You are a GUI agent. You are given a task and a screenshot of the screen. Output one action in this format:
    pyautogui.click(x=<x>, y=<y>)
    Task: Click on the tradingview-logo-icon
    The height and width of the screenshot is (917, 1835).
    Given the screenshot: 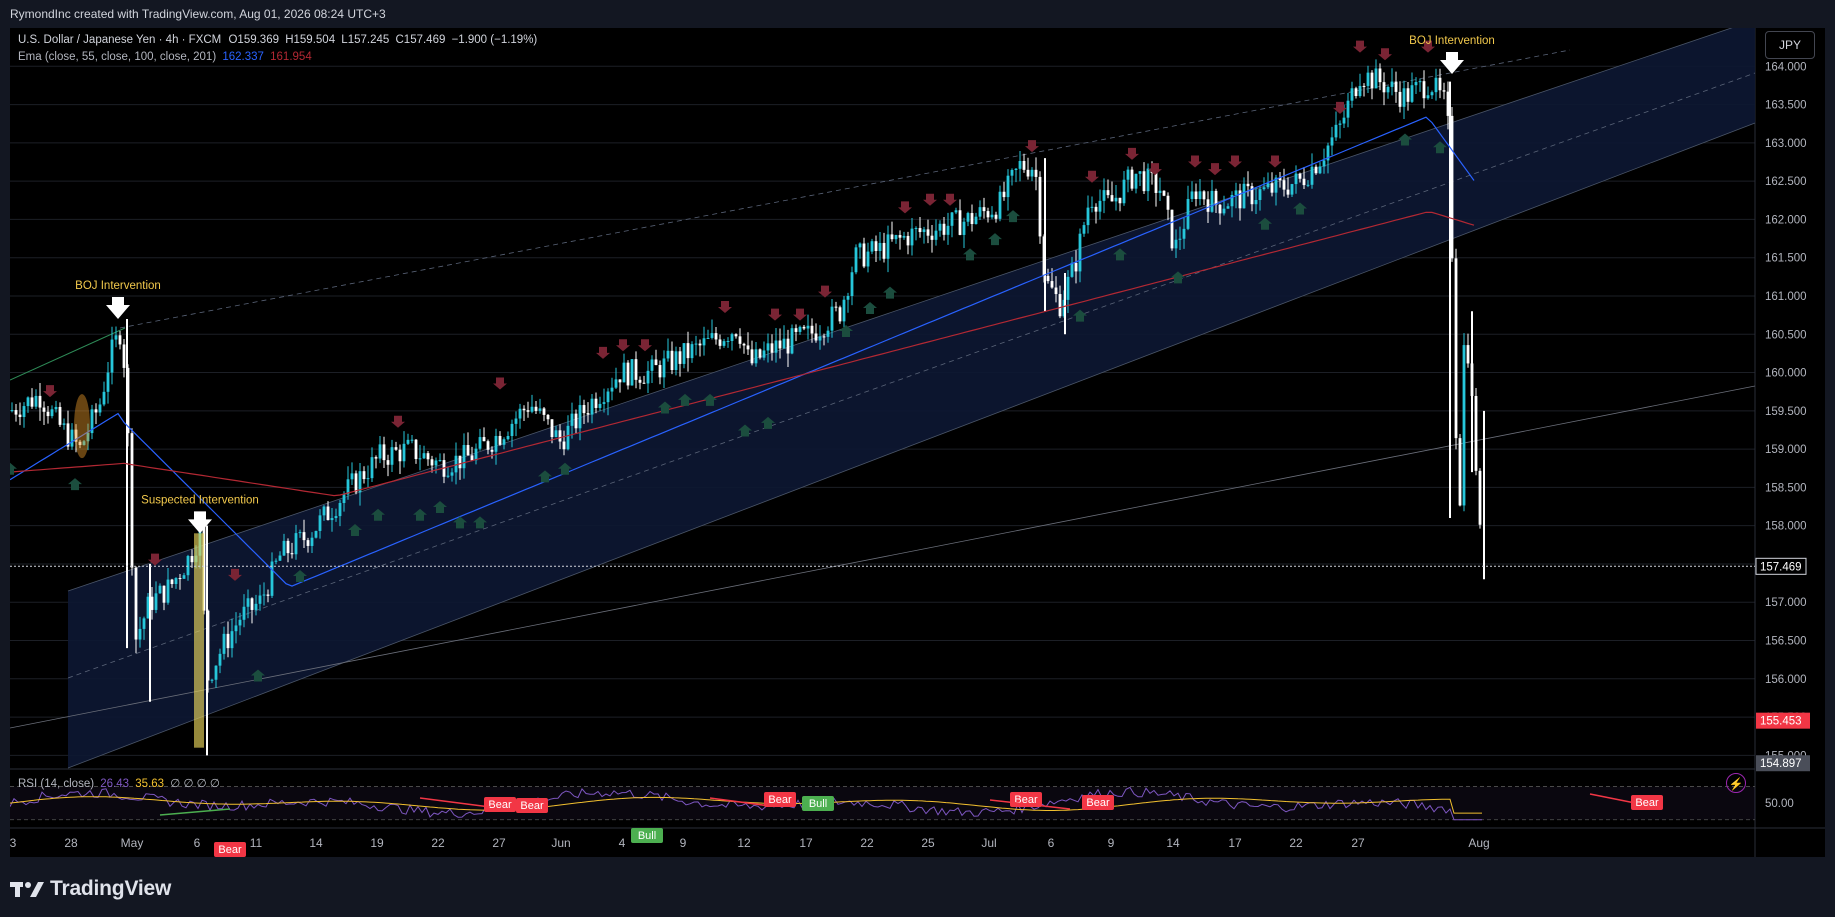 What is the action you would take?
    pyautogui.click(x=27, y=889)
    